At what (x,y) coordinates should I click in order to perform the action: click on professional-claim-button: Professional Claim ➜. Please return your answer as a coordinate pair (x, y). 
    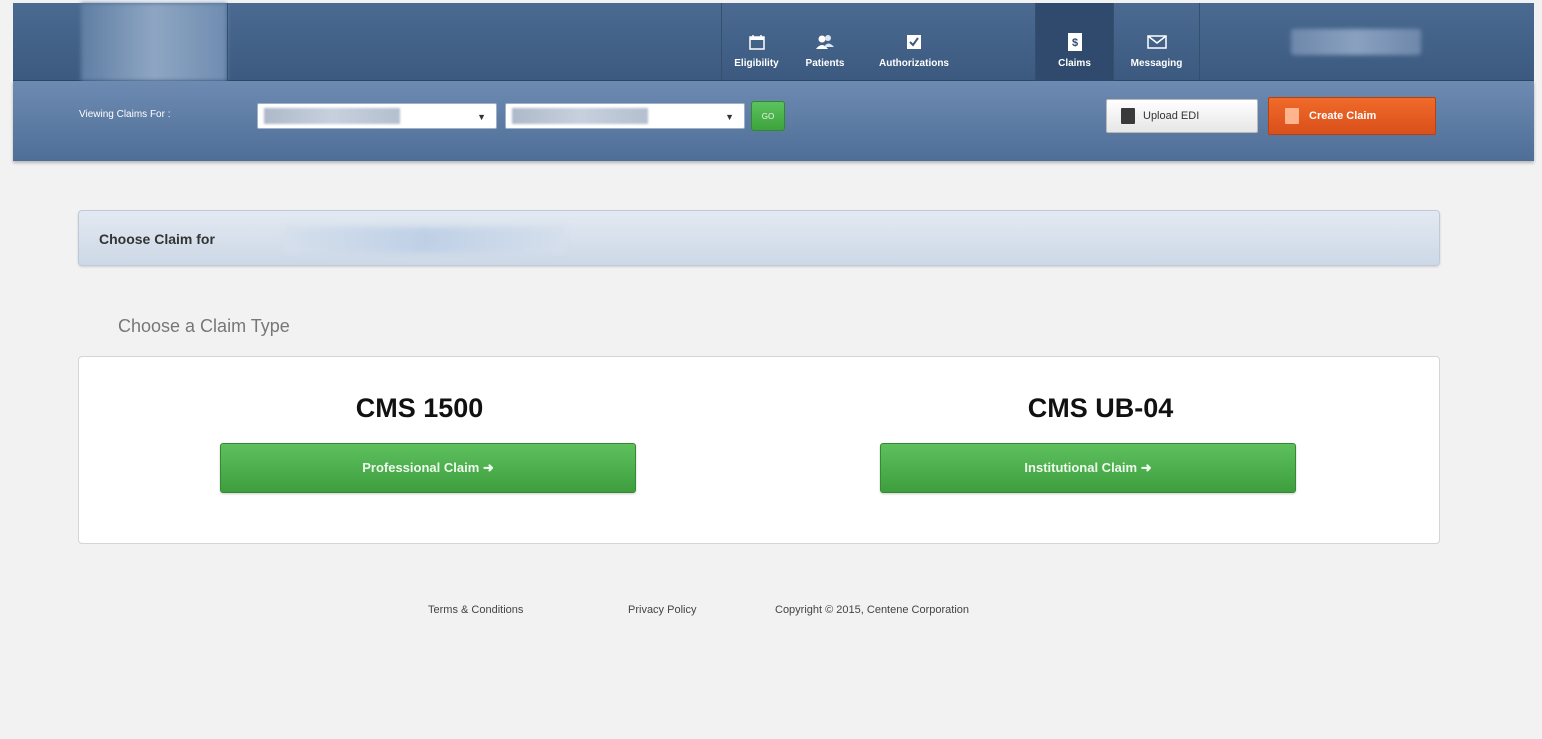
    Looking at the image, I should click on (428, 468).